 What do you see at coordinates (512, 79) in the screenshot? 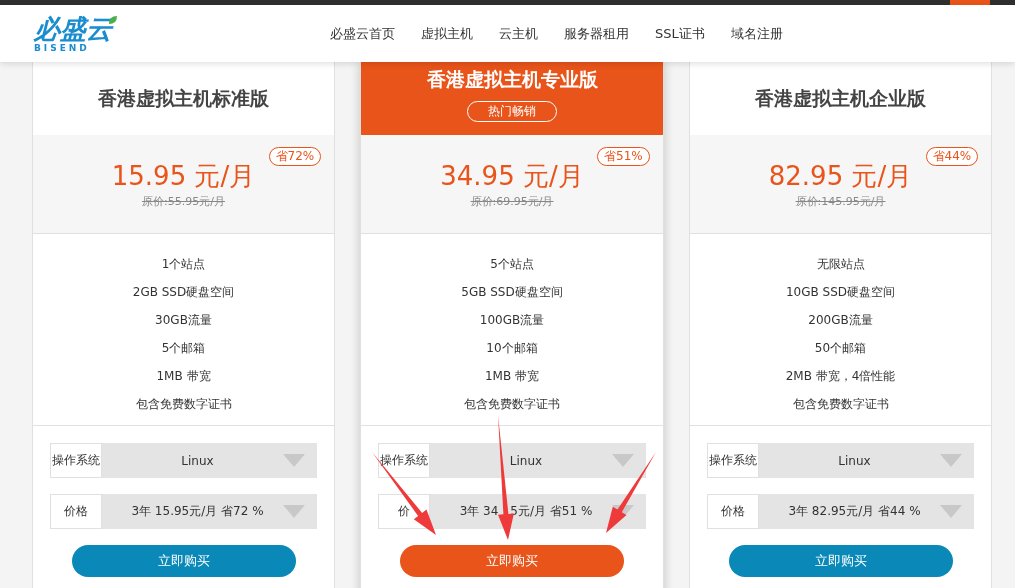
I see `plan-title: 香港虚拟主机专业版` at bounding box center [512, 79].